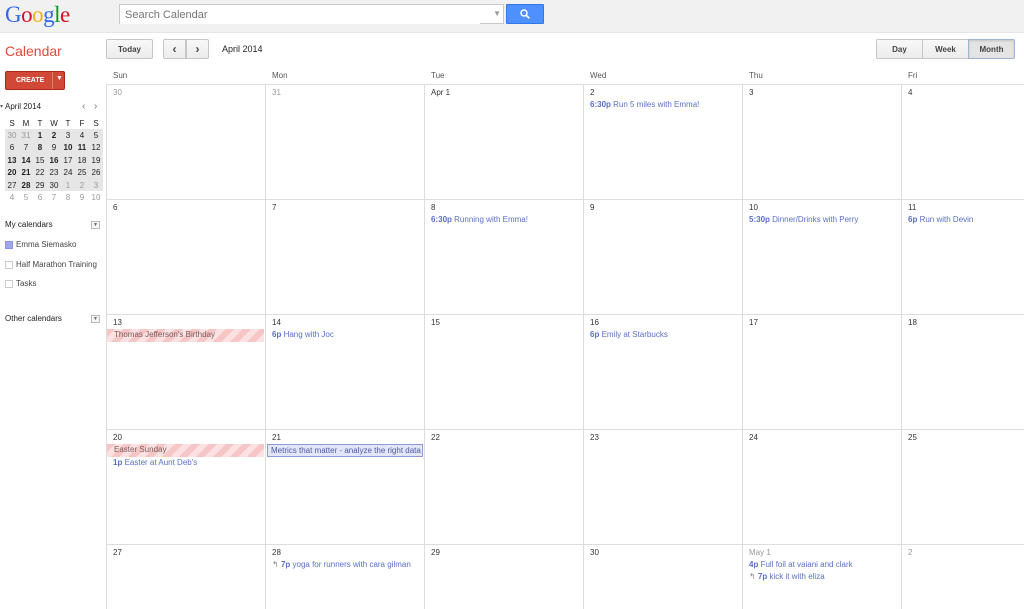 This screenshot has width=1024, height=609. I want to click on event: 4p Full foil at vaiani and clark, so click(824, 564).